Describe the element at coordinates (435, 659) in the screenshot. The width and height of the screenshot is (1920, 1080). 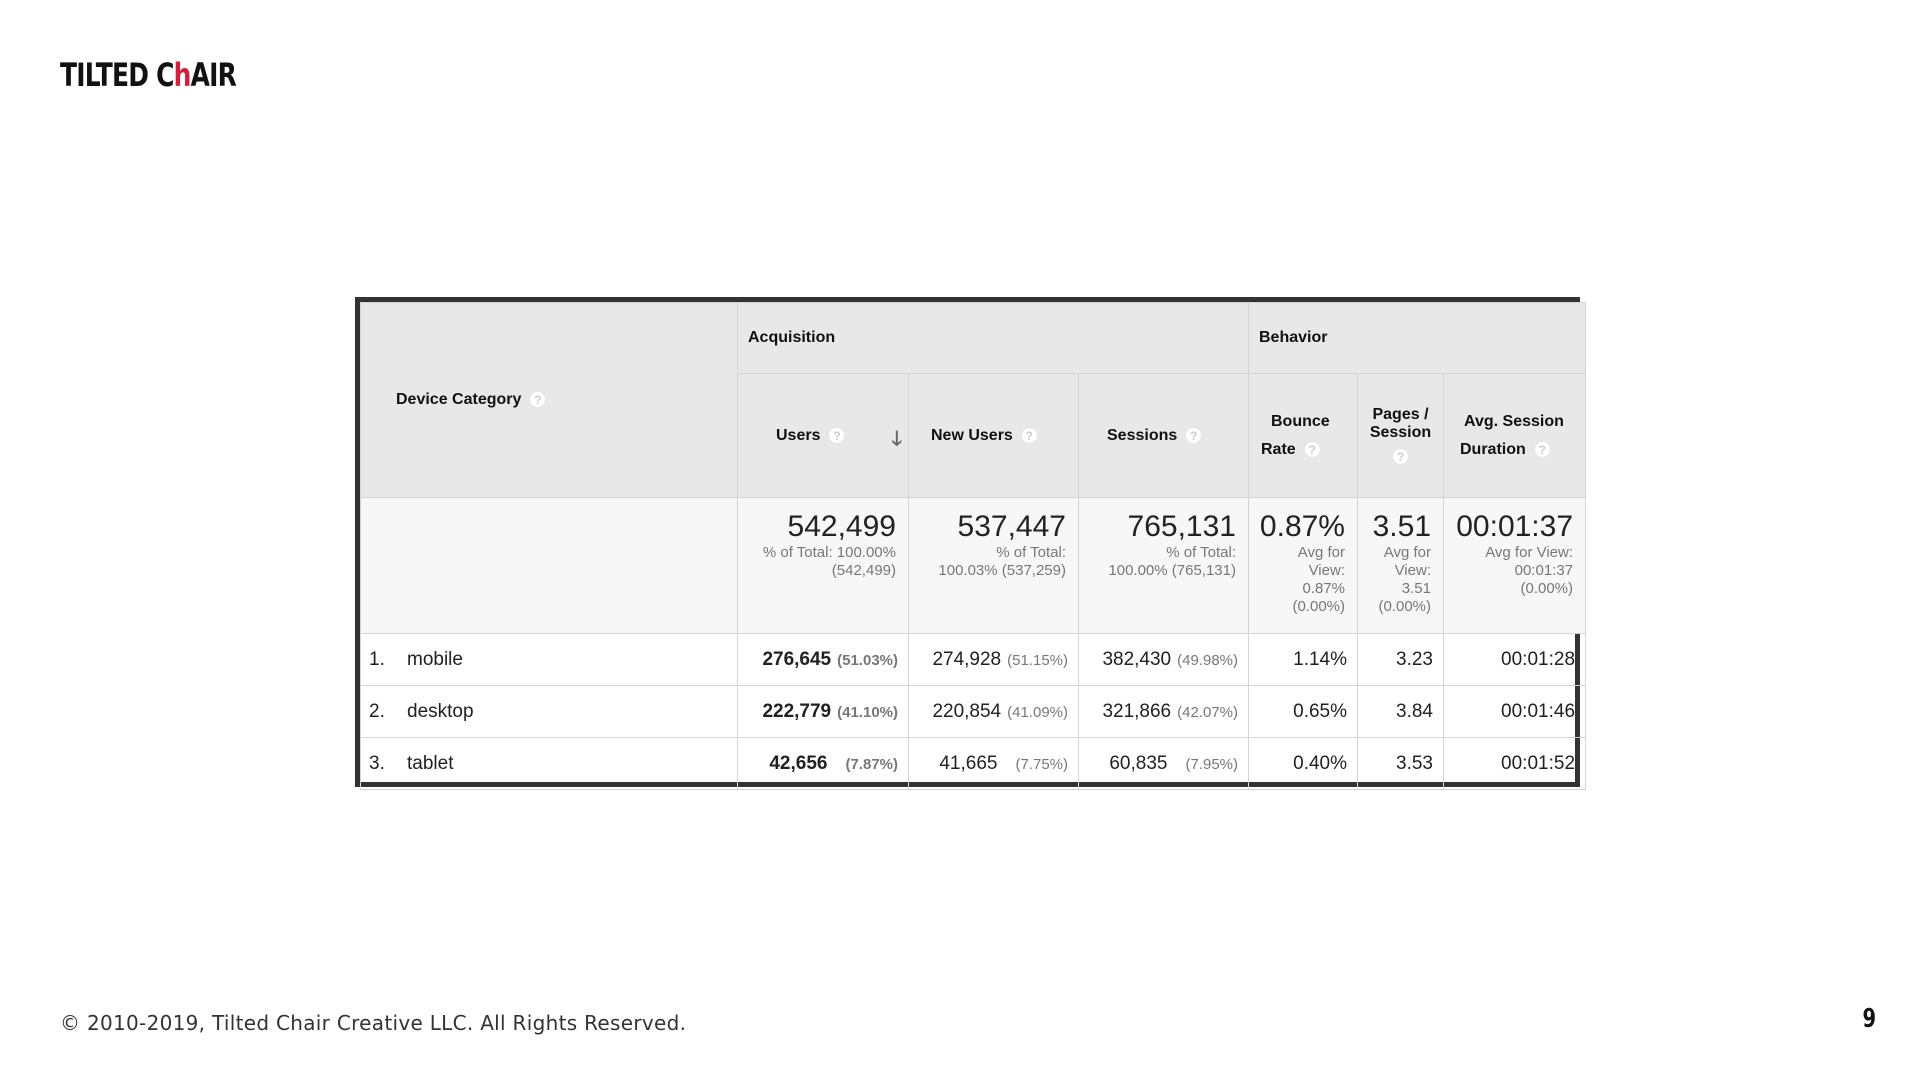
I see `device-name: mobile` at that location.